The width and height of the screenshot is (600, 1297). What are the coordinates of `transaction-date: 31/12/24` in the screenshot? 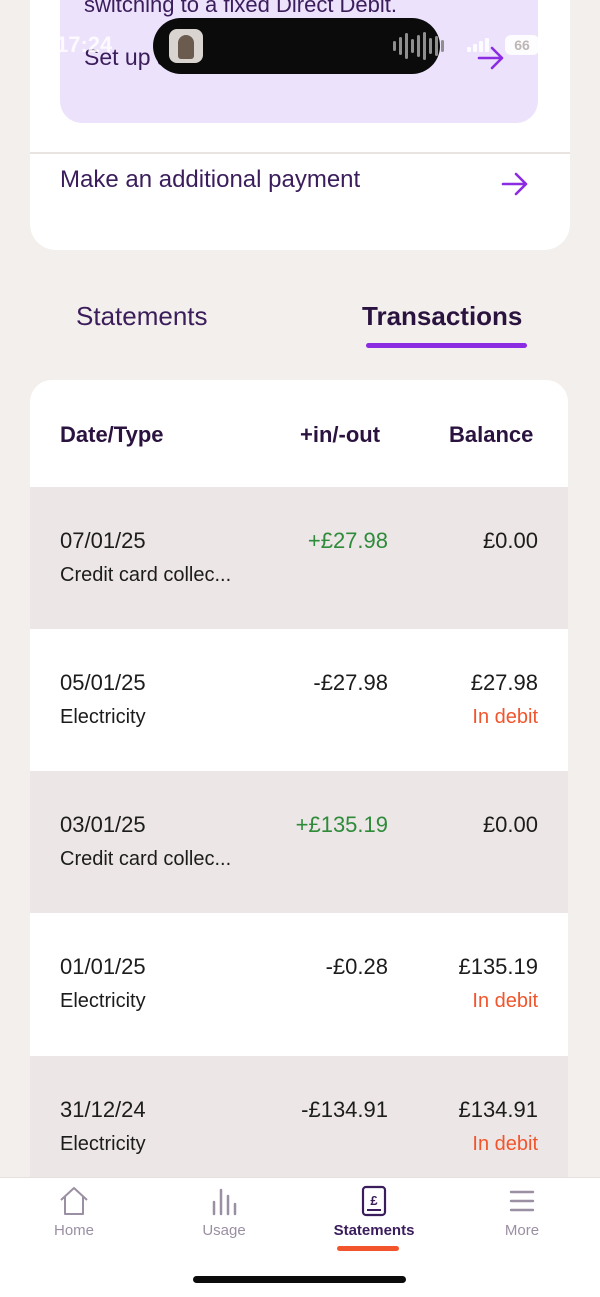 It's located at (103, 1109).